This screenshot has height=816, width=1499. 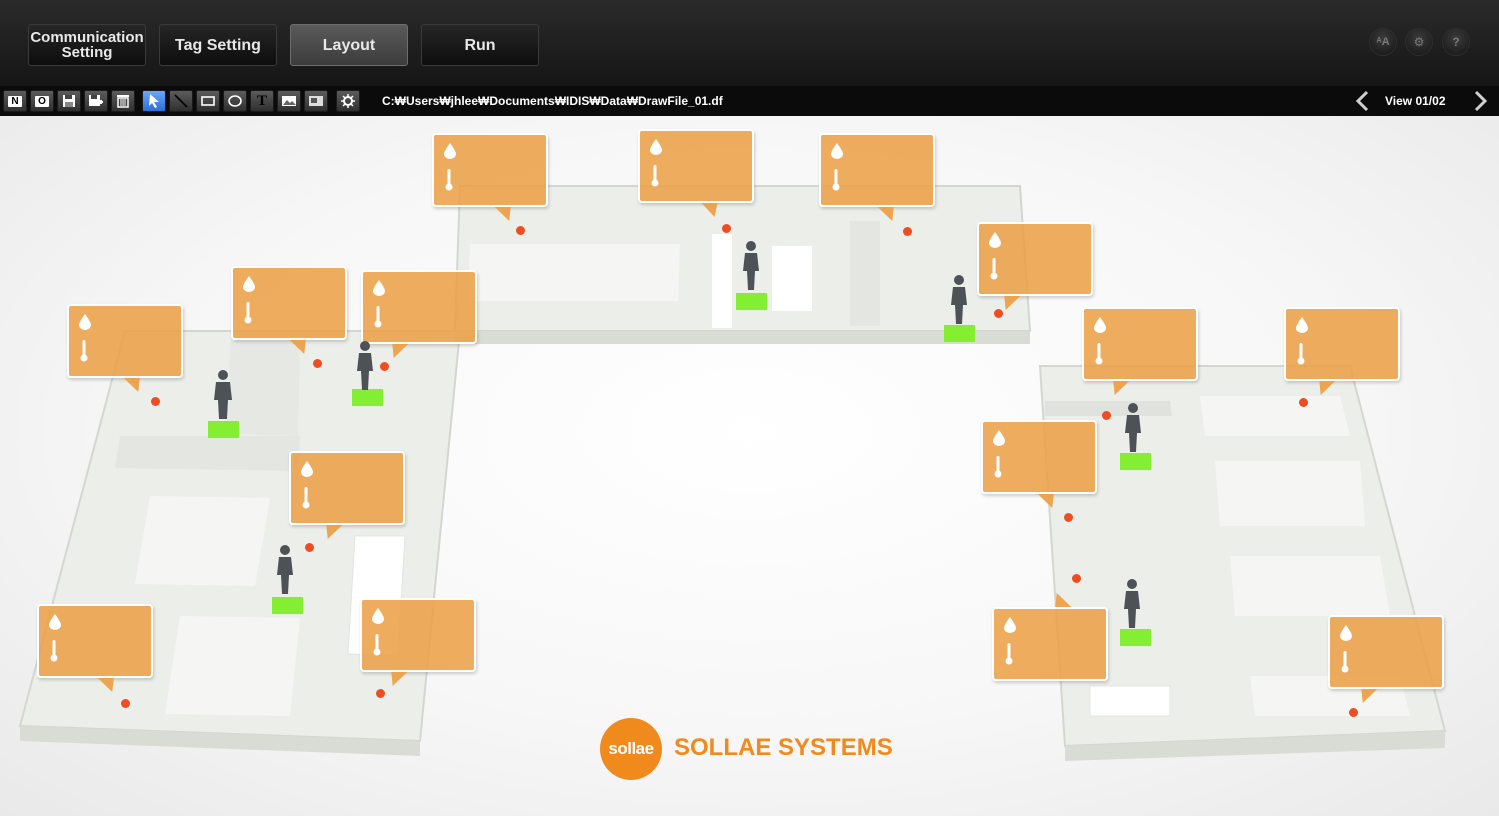 I want to click on settings-tool-icon, so click(x=348, y=101).